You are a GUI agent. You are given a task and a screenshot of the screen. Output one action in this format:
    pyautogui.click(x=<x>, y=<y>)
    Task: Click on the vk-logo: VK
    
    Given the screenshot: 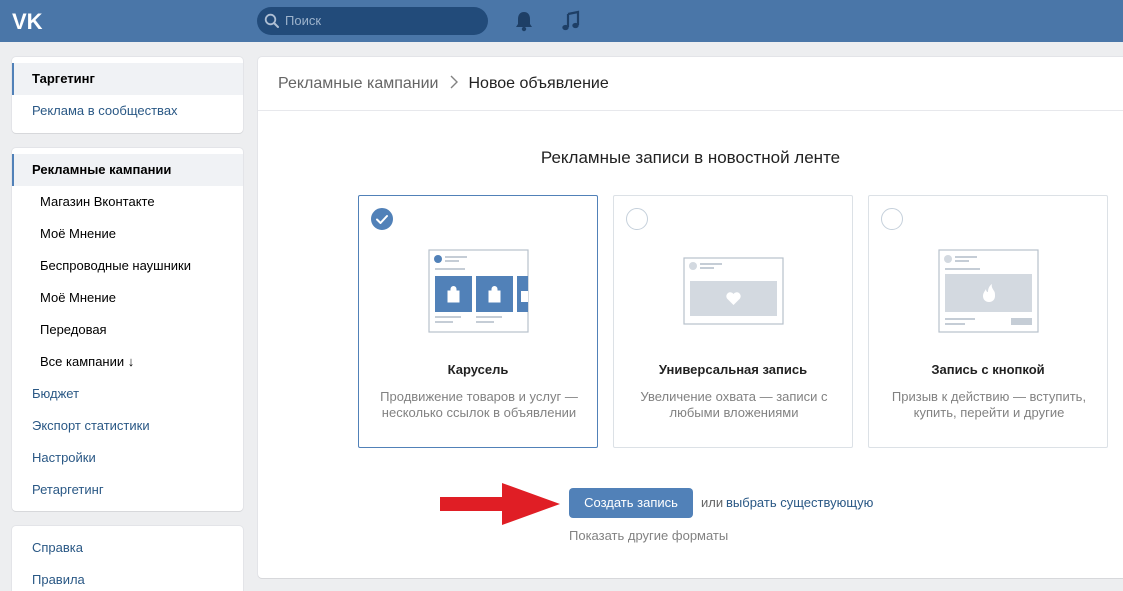 What is the action you would take?
    pyautogui.click(x=29, y=21)
    